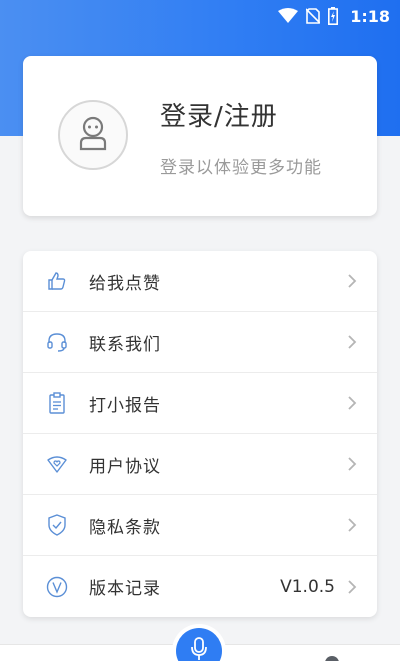  Describe the element at coordinates (370, 16) in the screenshot. I see `status-time: 1:18` at that location.